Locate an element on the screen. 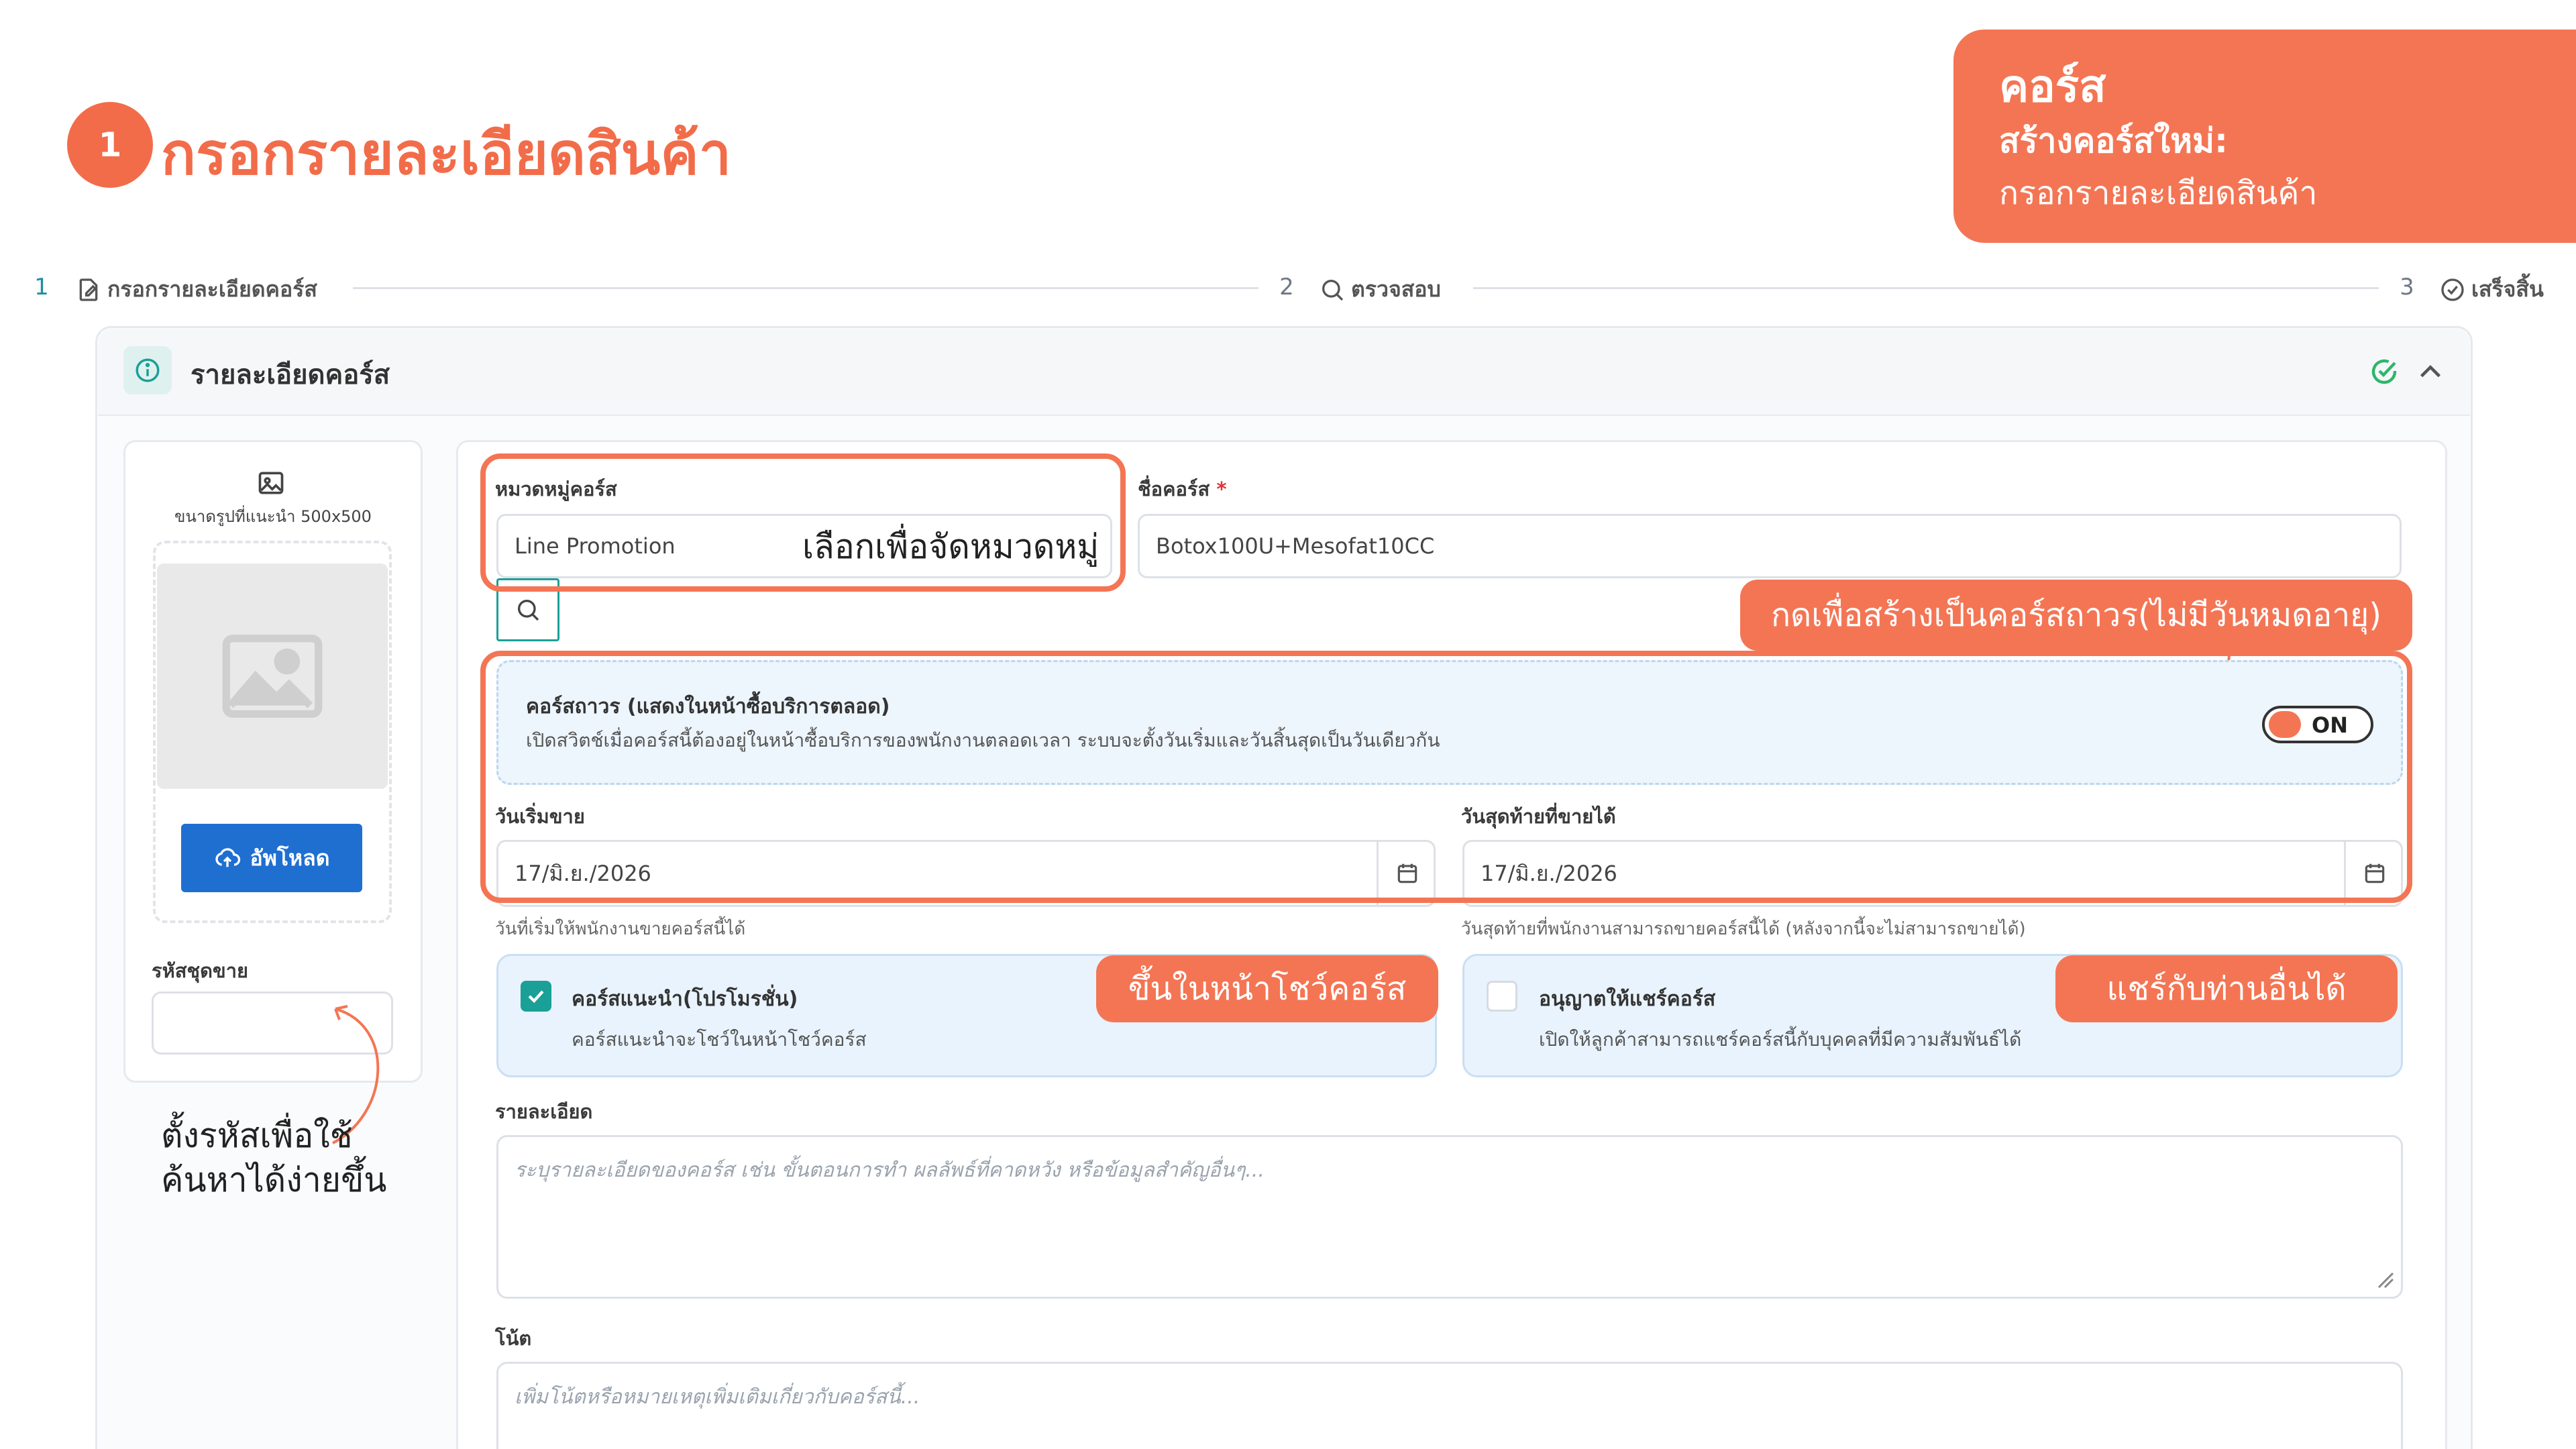 The height and width of the screenshot is (1449, 2576). check-circle-icon is located at coordinates (2452, 289).